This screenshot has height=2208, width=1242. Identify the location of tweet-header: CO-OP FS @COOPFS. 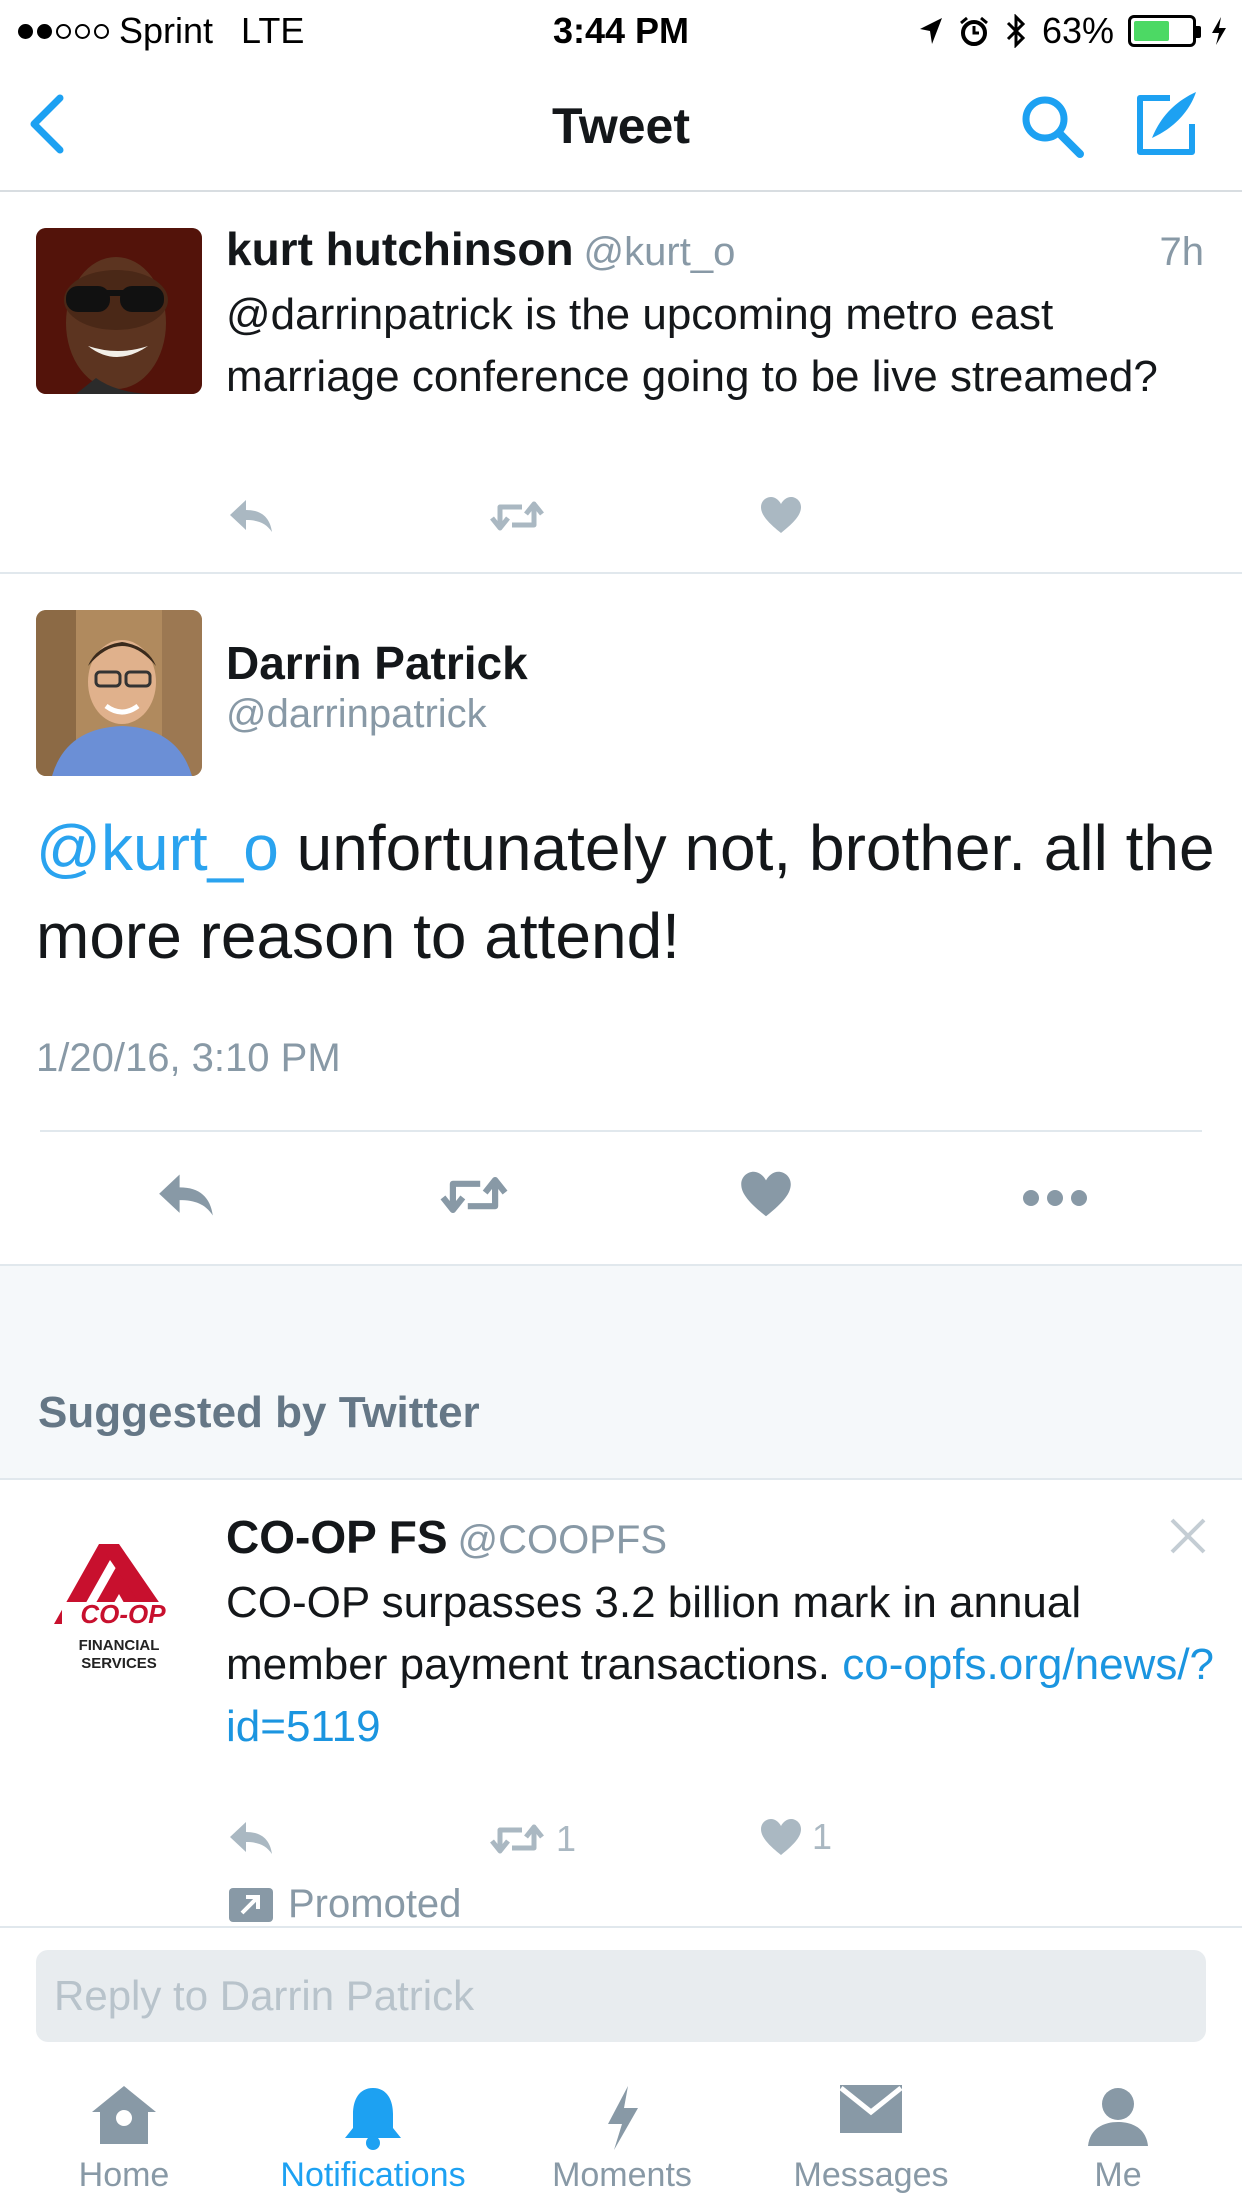
(446, 1537).